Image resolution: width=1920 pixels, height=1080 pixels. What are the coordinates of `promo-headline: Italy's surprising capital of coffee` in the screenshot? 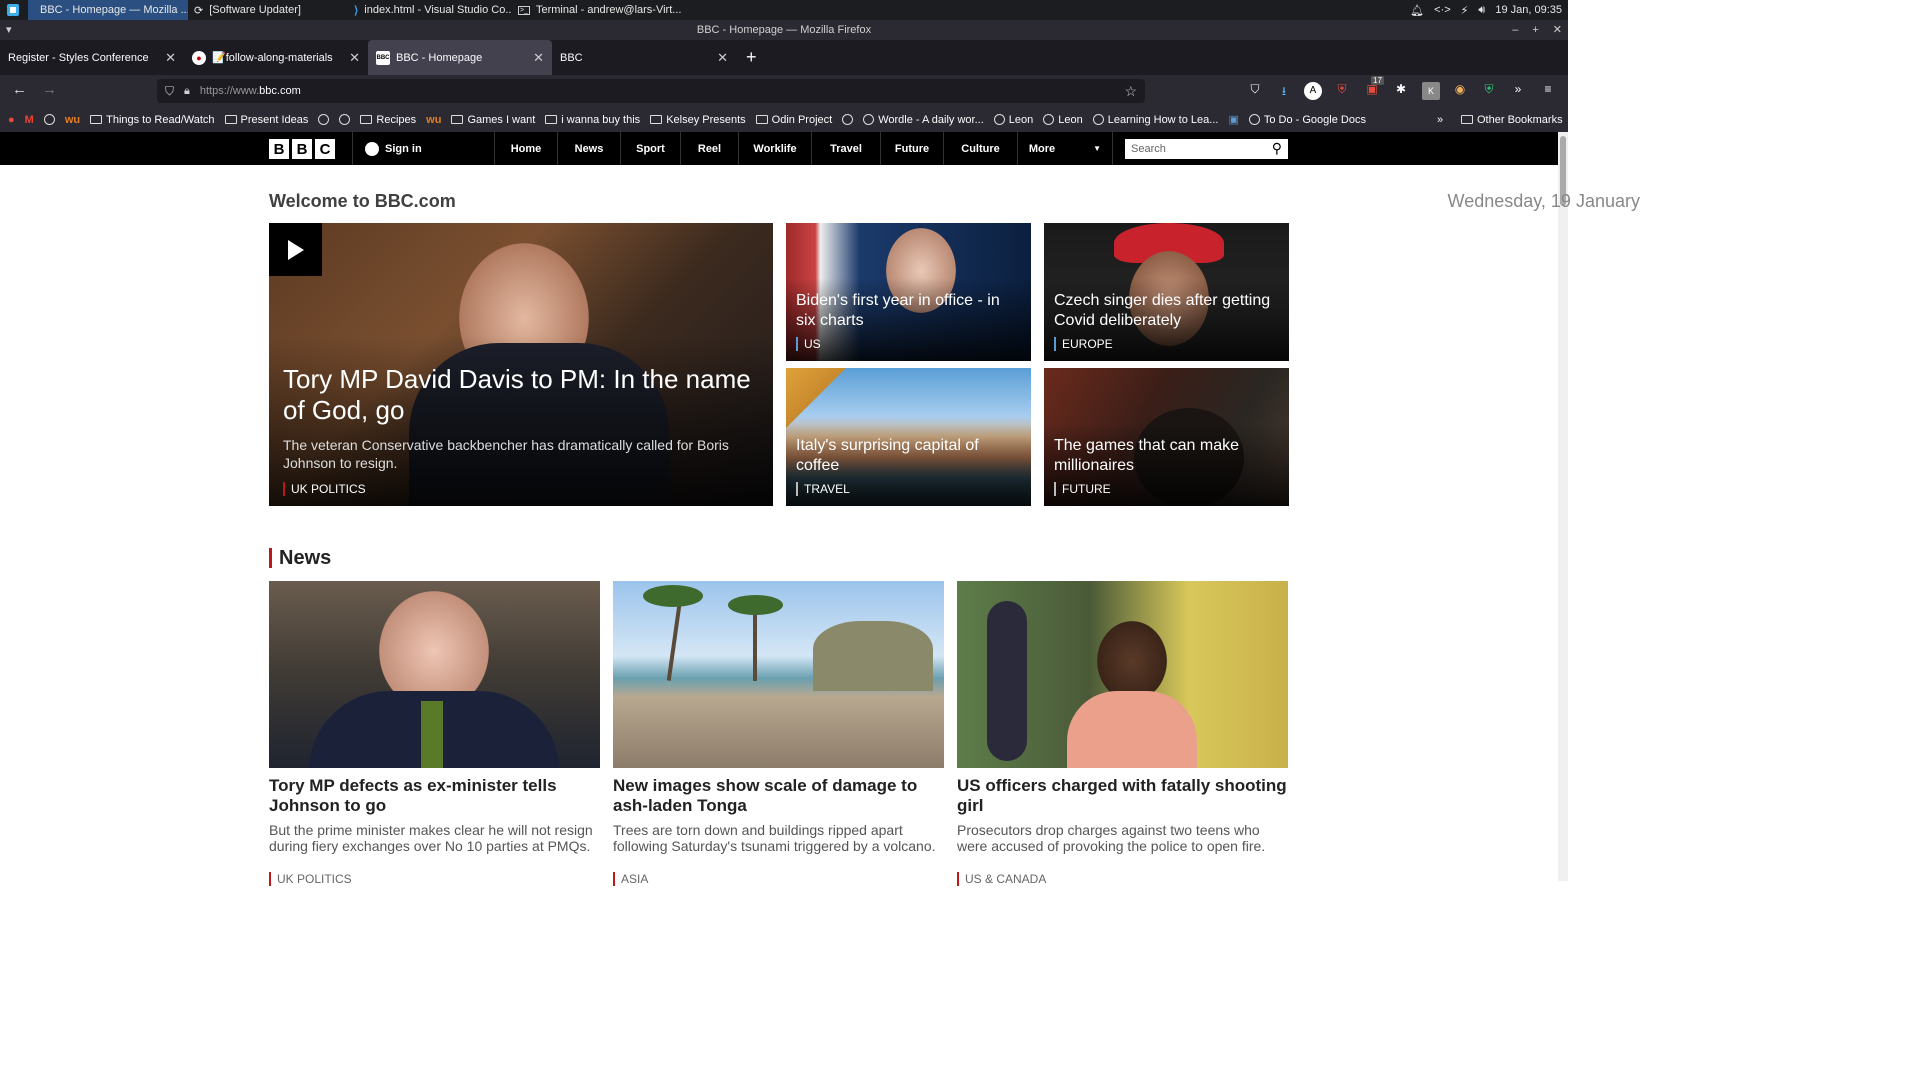 It's located at (908, 456).